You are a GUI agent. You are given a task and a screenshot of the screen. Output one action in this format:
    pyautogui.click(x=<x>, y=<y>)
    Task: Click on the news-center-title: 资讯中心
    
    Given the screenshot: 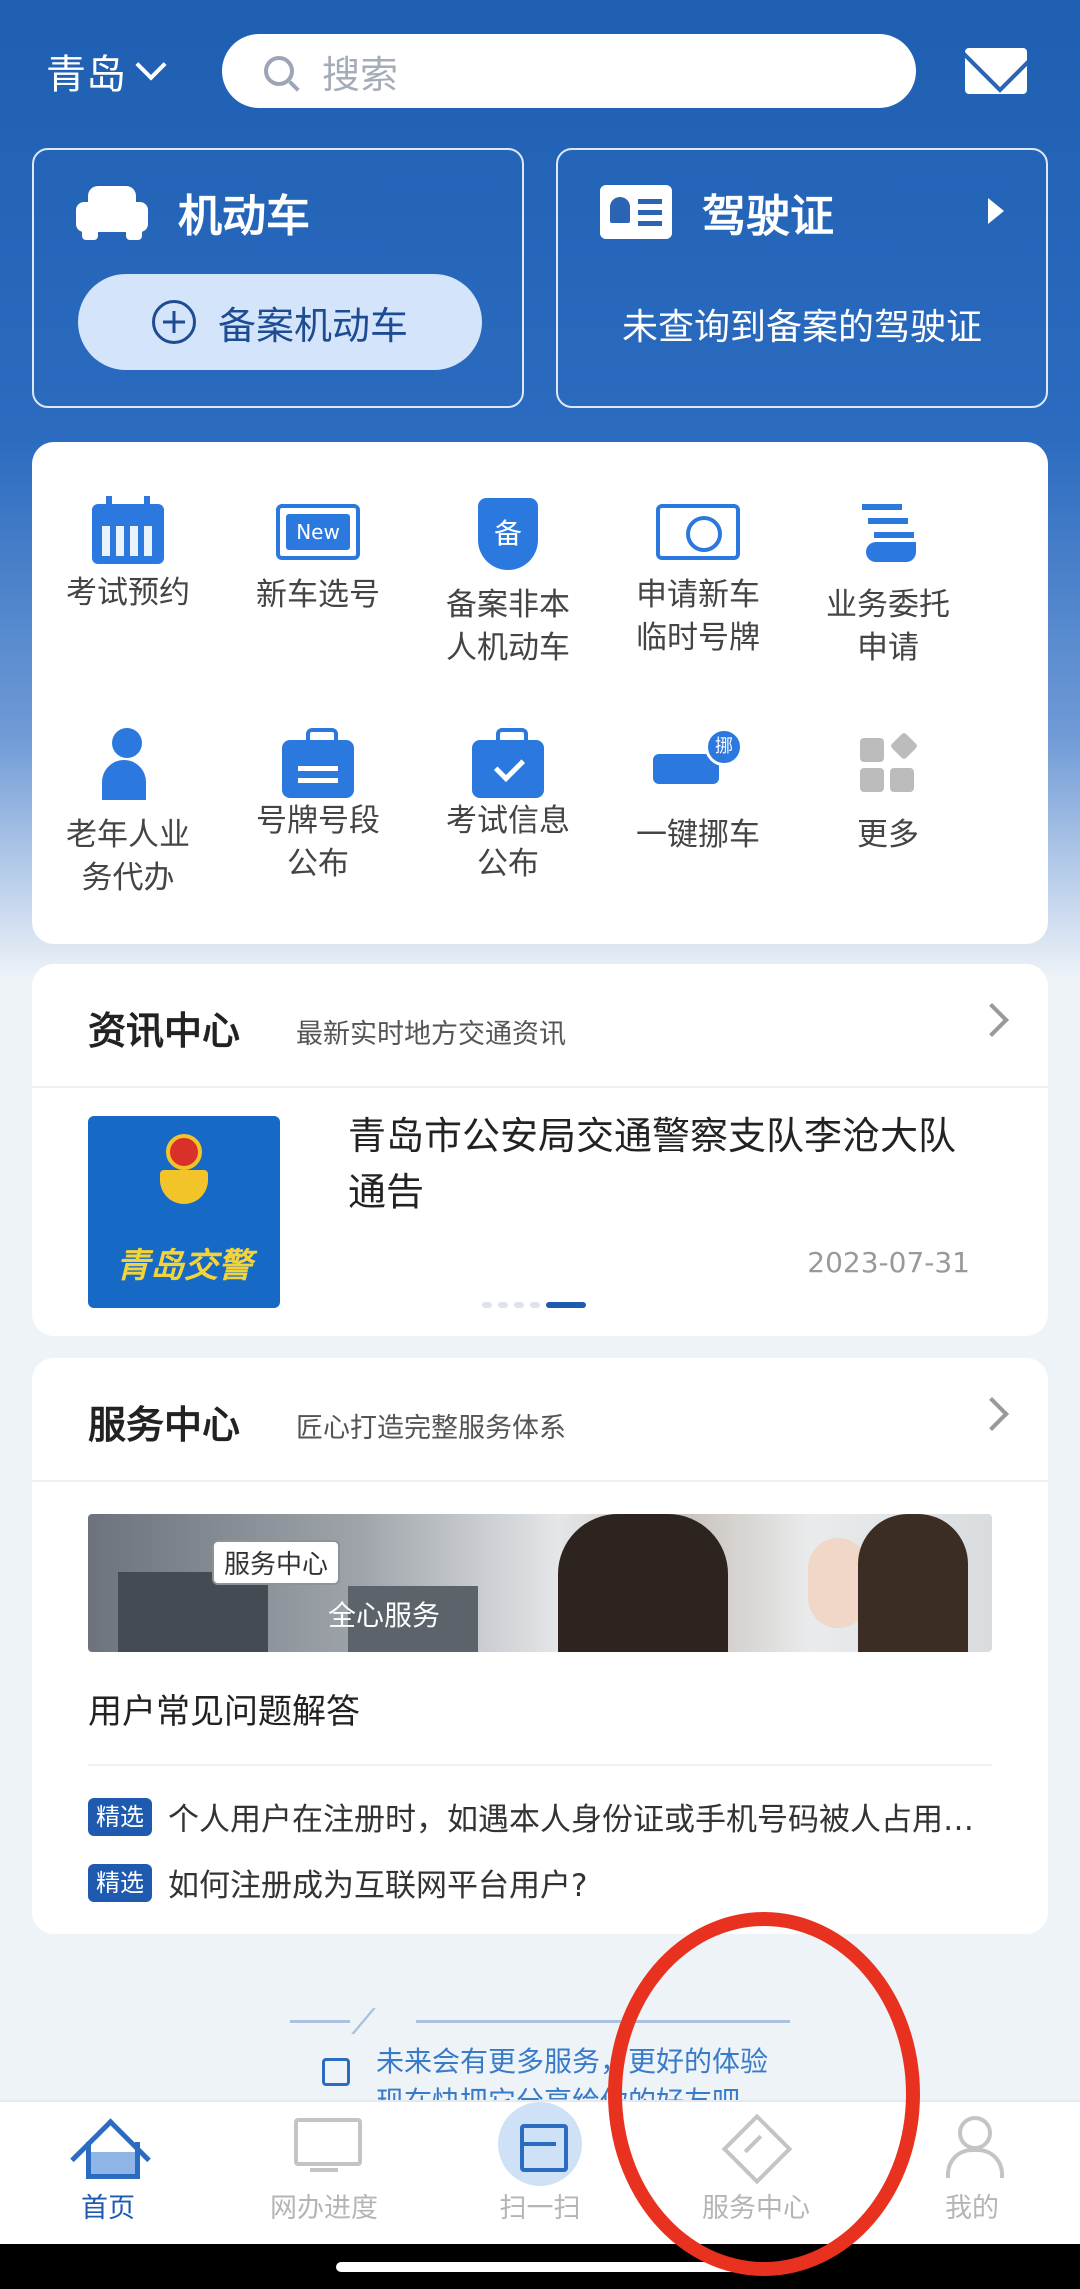 What is the action you would take?
    pyautogui.click(x=164, y=1031)
    